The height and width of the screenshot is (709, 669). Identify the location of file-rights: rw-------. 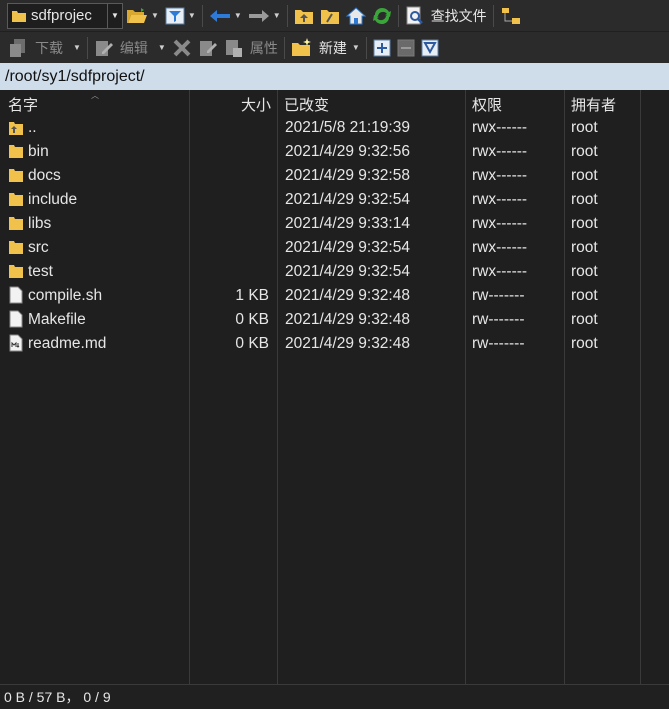
(498, 319).